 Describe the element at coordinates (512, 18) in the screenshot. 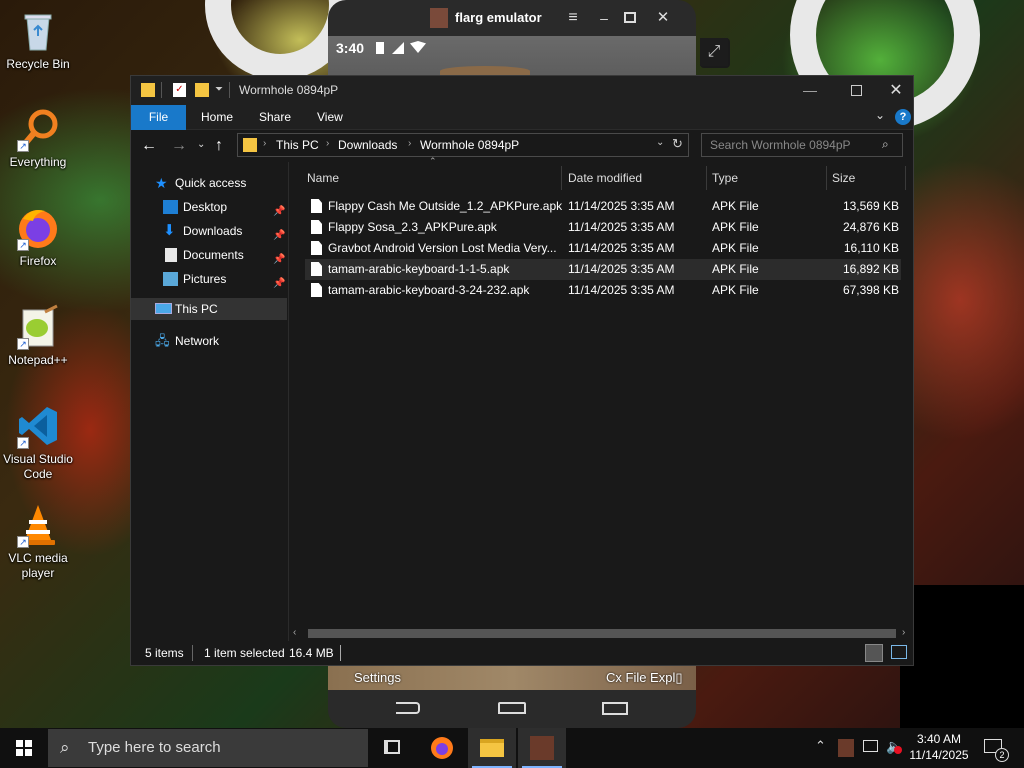

I see `emulator-titlebar: flarg emulator ≡ – ✕` at that location.